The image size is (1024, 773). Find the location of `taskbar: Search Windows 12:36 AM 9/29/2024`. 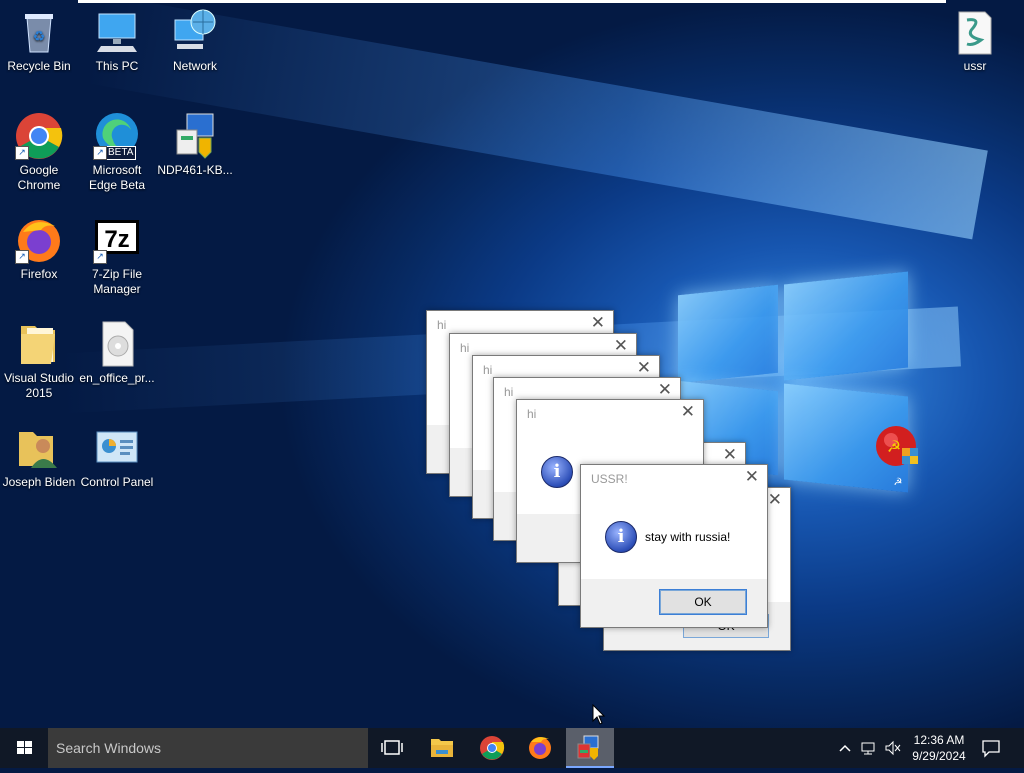

taskbar: Search Windows 12:36 AM 9/29/2024 is located at coordinates (512, 748).